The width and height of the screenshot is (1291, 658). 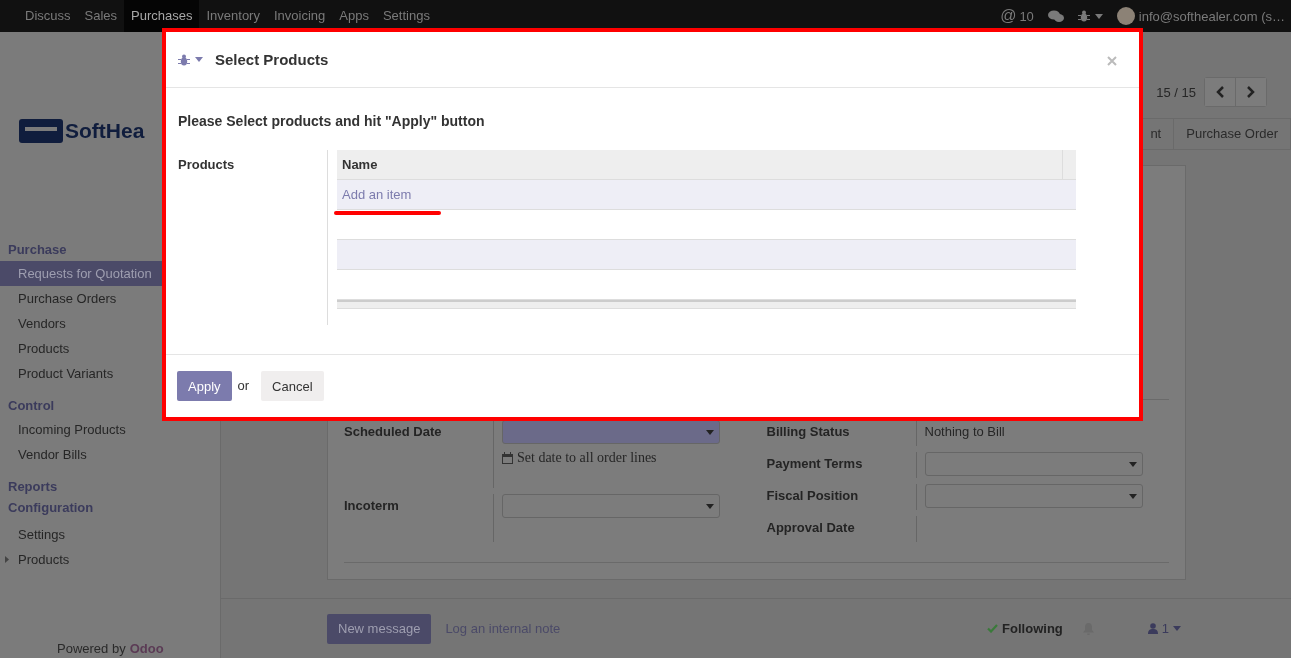 What do you see at coordinates (299, 16) in the screenshot?
I see `app-menu-item: Invoicing` at bounding box center [299, 16].